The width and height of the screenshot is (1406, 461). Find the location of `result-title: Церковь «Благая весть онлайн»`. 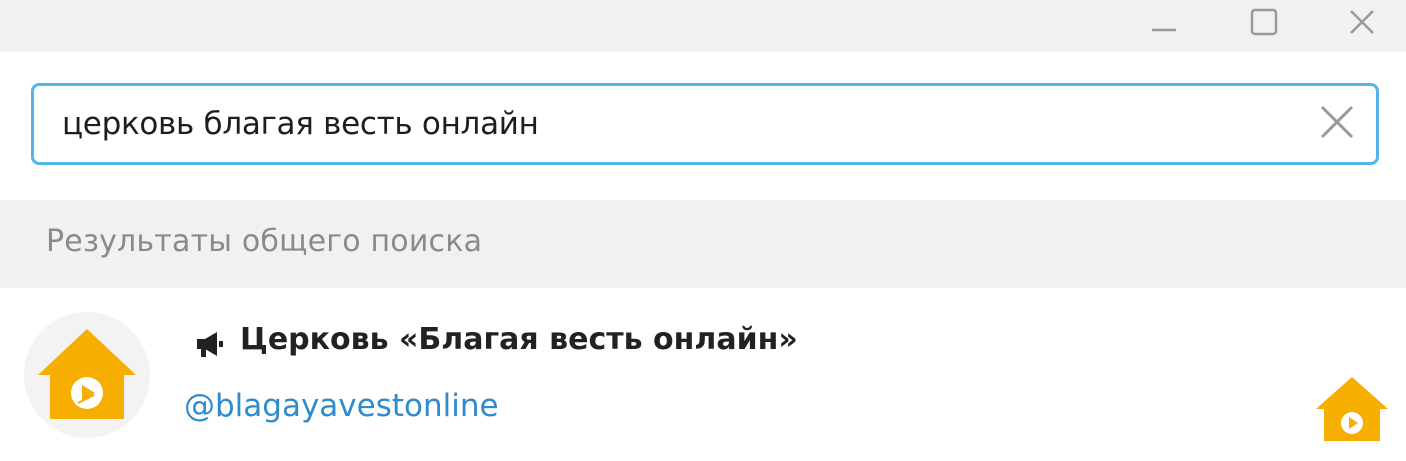

result-title: Церковь «Благая весть онлайн» is located at coordinates (519, 339).